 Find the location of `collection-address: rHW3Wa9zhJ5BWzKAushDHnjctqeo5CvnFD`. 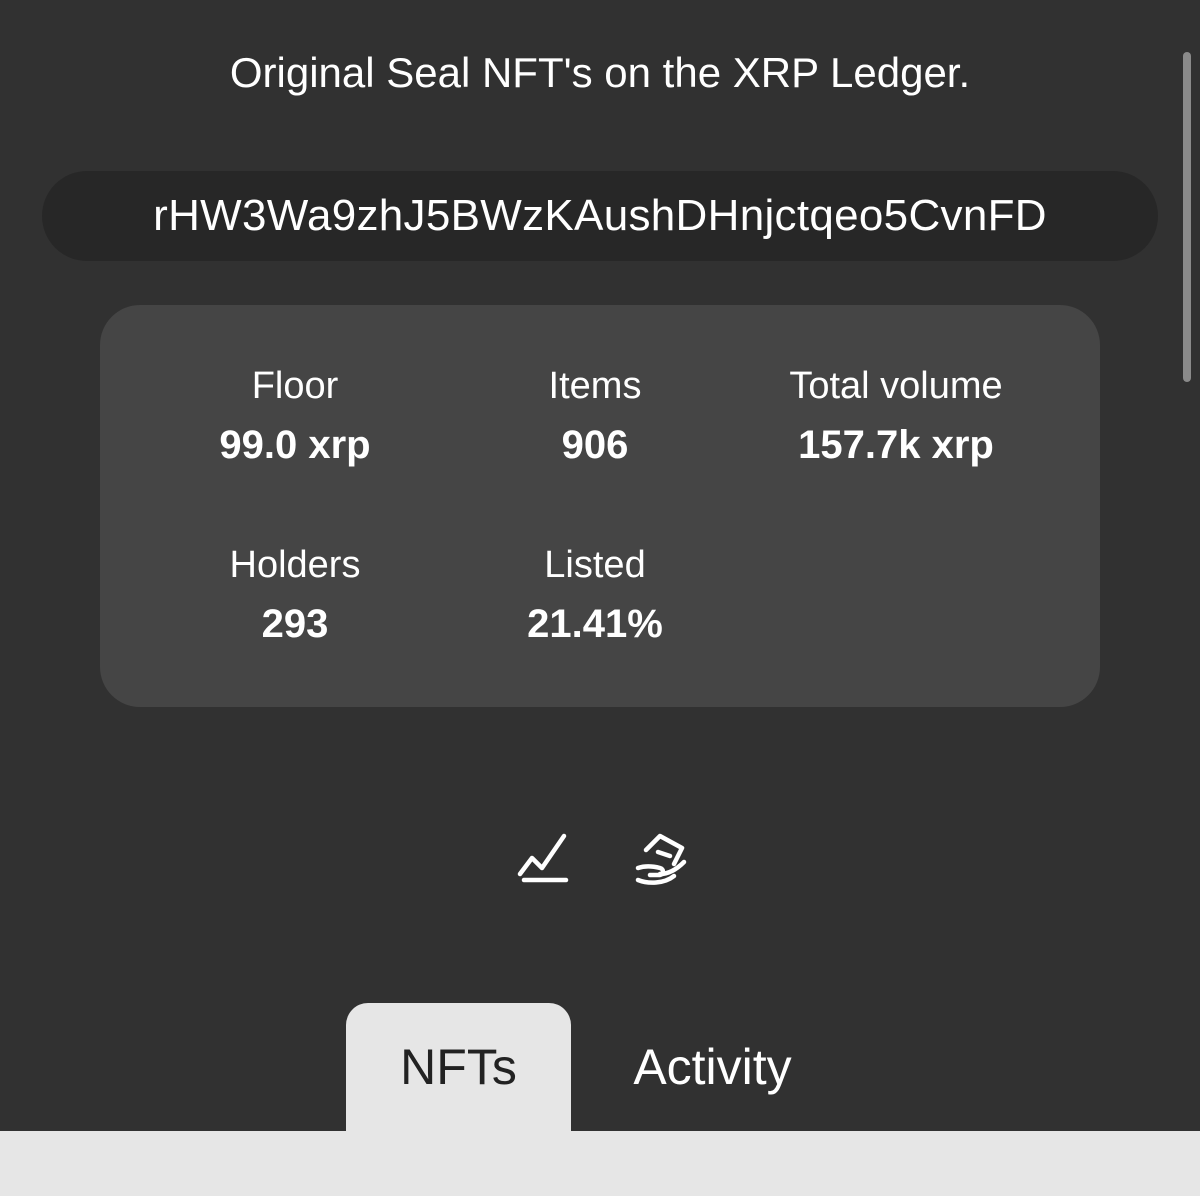

collection-address: rHW3Wa9zhJ5BWzKAushDHnjctqeo5CvnFD is located at coordinates (600, 215).